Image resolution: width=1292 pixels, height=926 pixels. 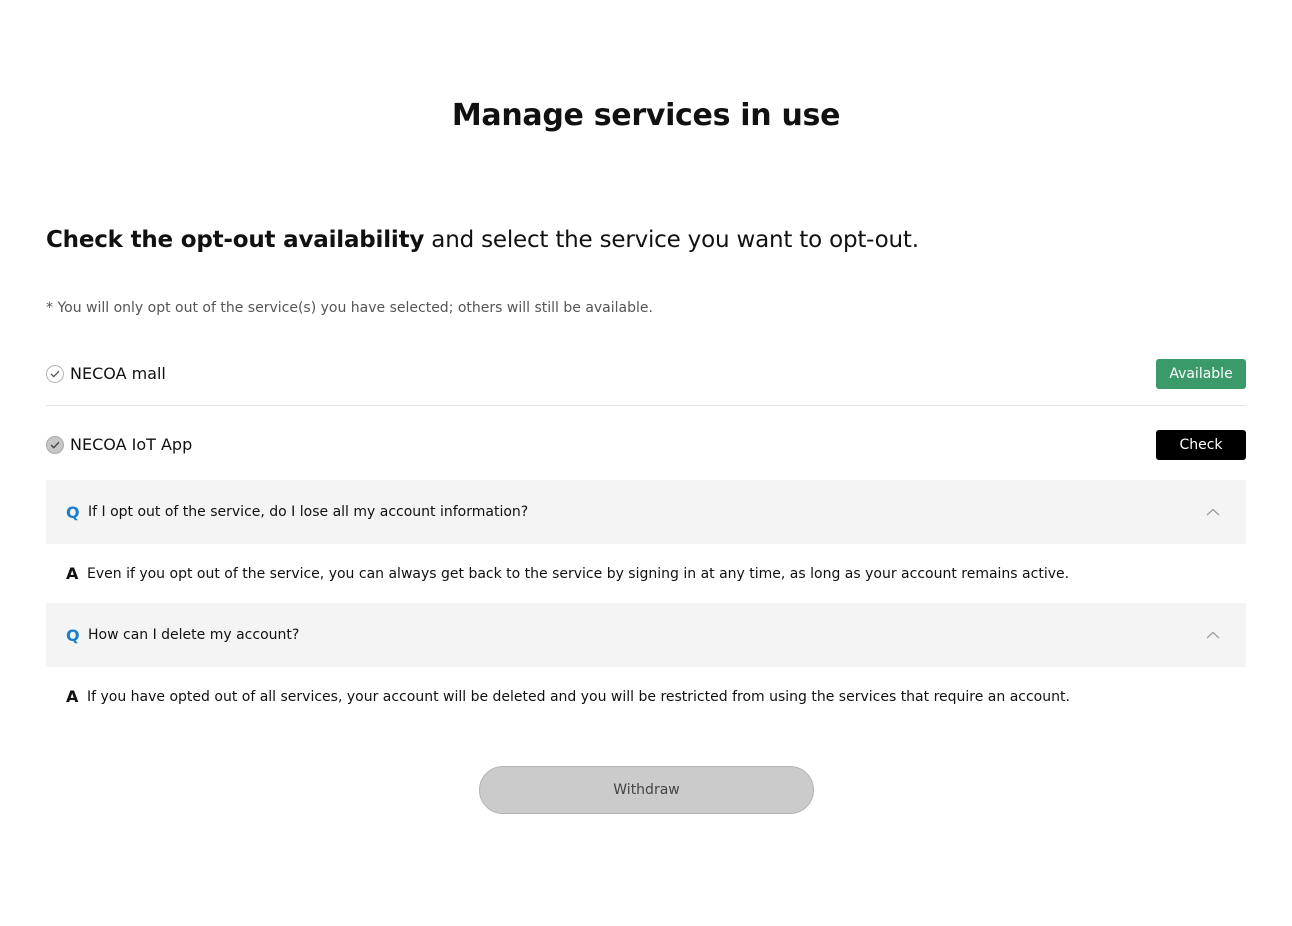 What do you see at coordinates (646, 374) in the screenshot?
I see `service-row-necoa-mall: NECOA mall Available` at bounding box center [646, 374].